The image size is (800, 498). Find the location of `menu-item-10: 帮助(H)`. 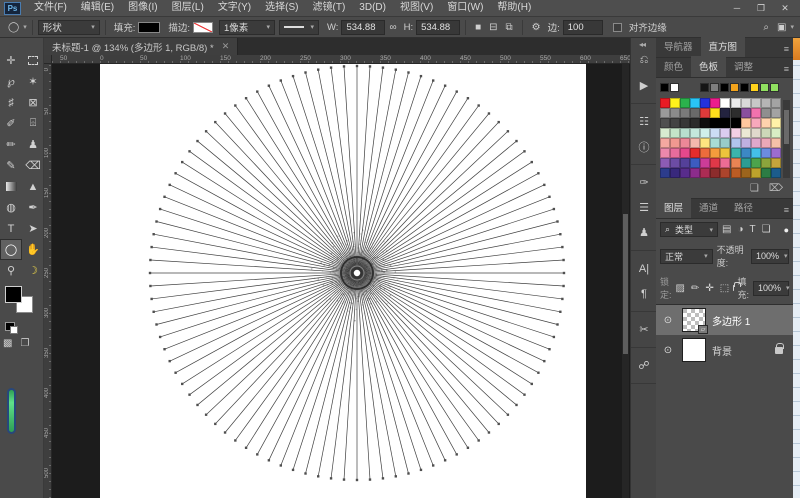

menu-item-10: 帮助(H) is located at coordinates (514, 8).